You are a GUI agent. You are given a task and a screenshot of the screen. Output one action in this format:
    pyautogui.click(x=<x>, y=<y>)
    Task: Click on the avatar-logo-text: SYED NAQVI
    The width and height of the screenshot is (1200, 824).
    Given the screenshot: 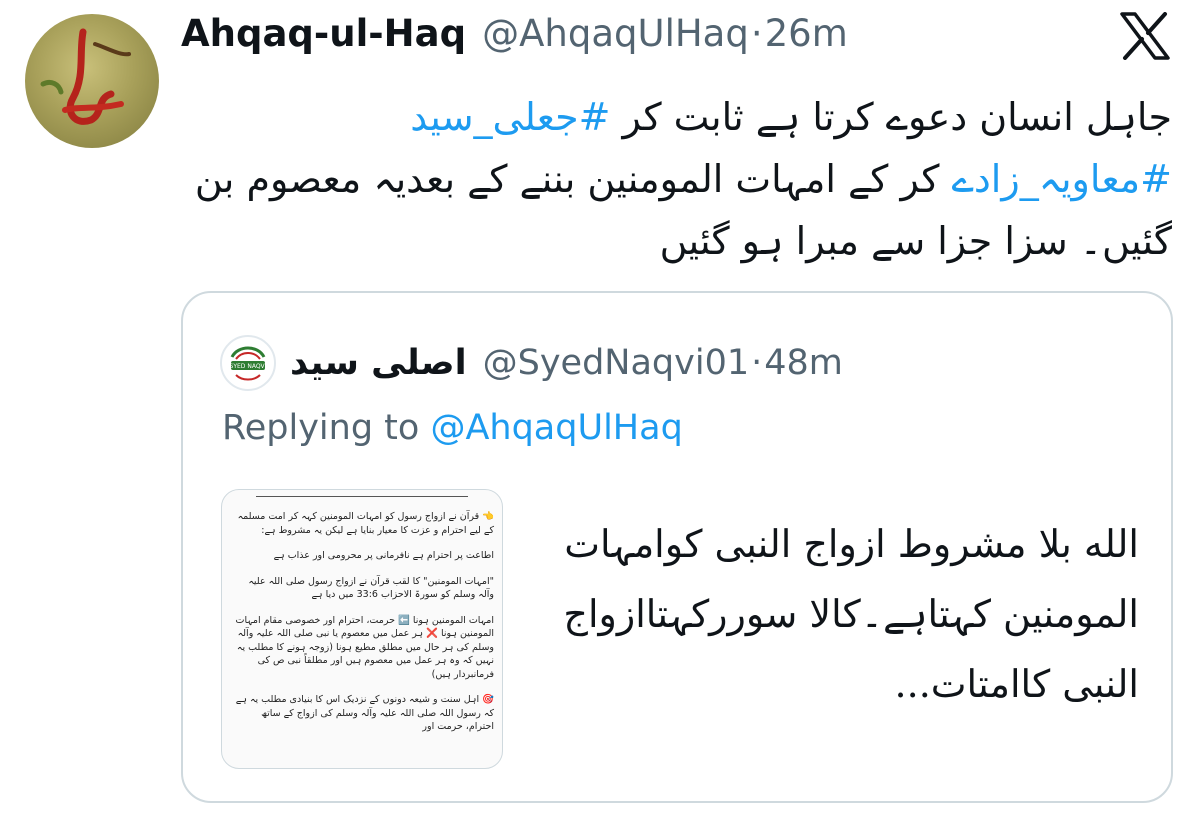 What is the action you would take?
    pyautogui.click(x=248, y=366)
    